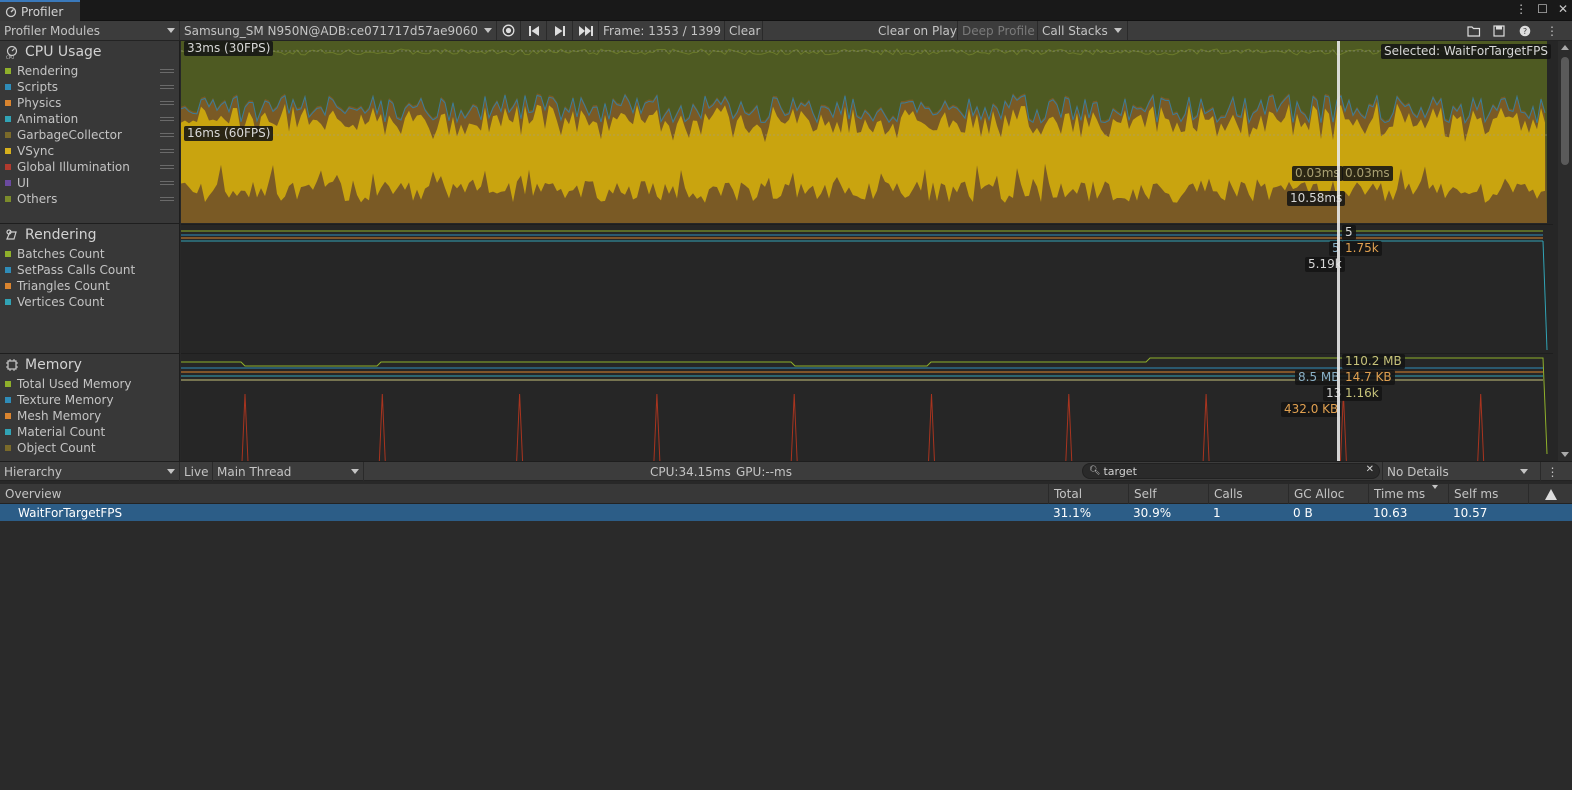 The height and width of the screenshot is (790, 1572). What do you see at coordinates (89, 302) in the screenshot?
I see `rendering-legend-item: Vertices Count` at bounding box center [89, 302].